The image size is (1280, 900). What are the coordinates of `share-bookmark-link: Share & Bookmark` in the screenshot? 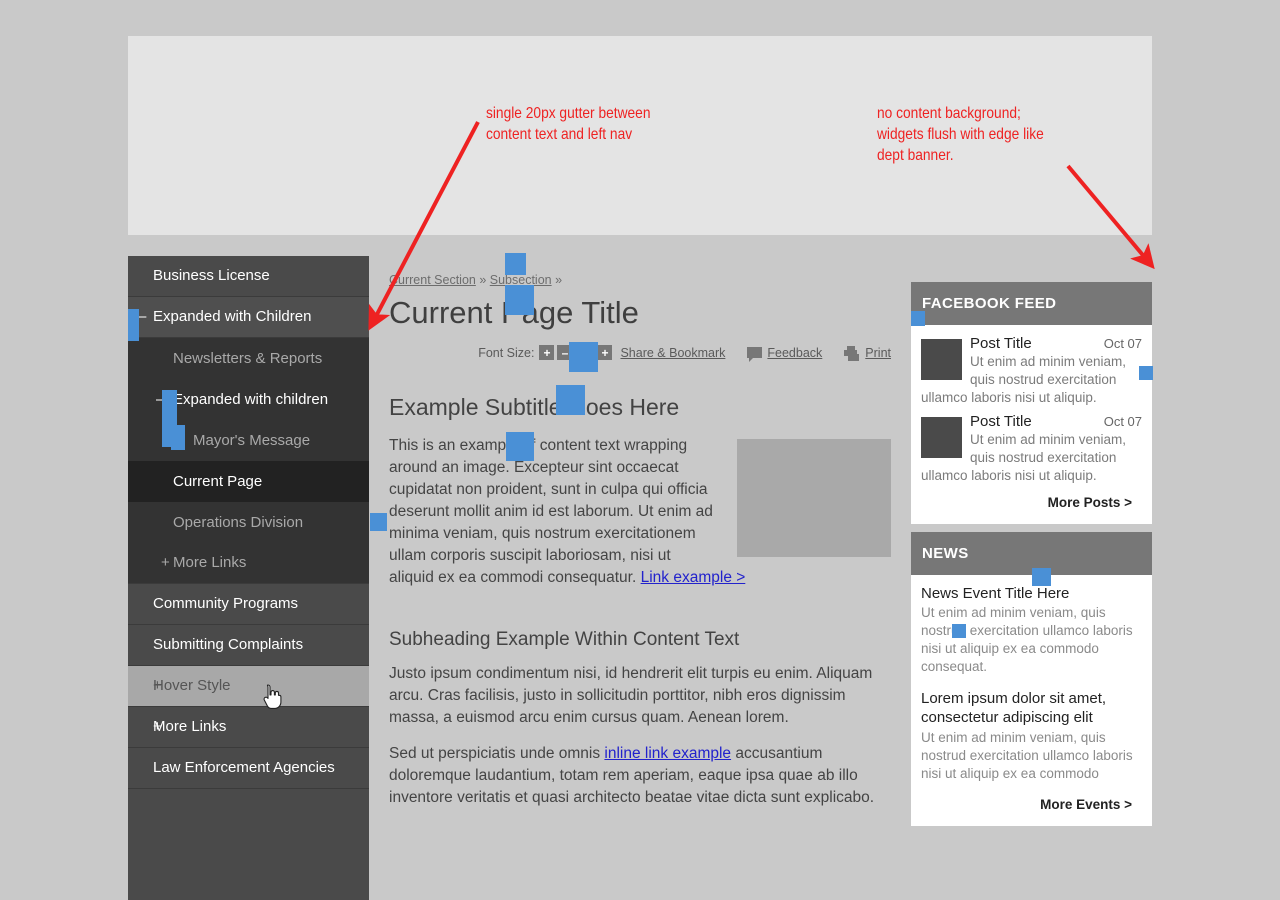 It's located at (672, 353).